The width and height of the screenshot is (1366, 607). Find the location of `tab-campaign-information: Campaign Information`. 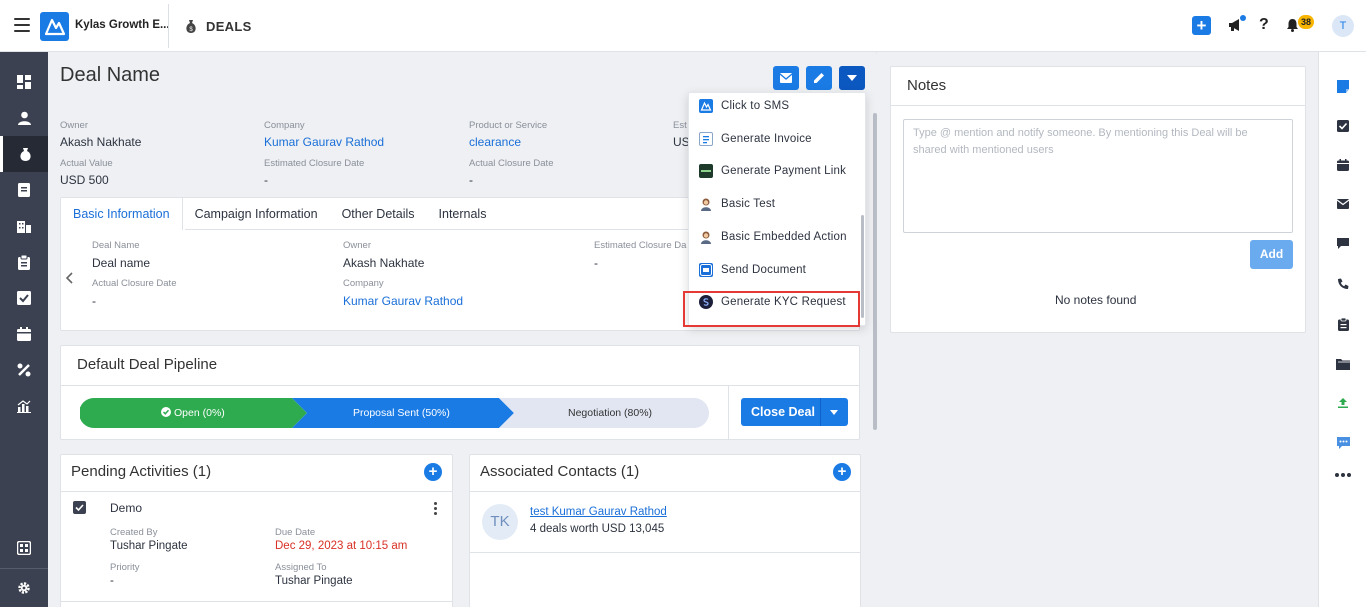

tab-campaign-information: Campaign Information is located at coordinates (256, 214).